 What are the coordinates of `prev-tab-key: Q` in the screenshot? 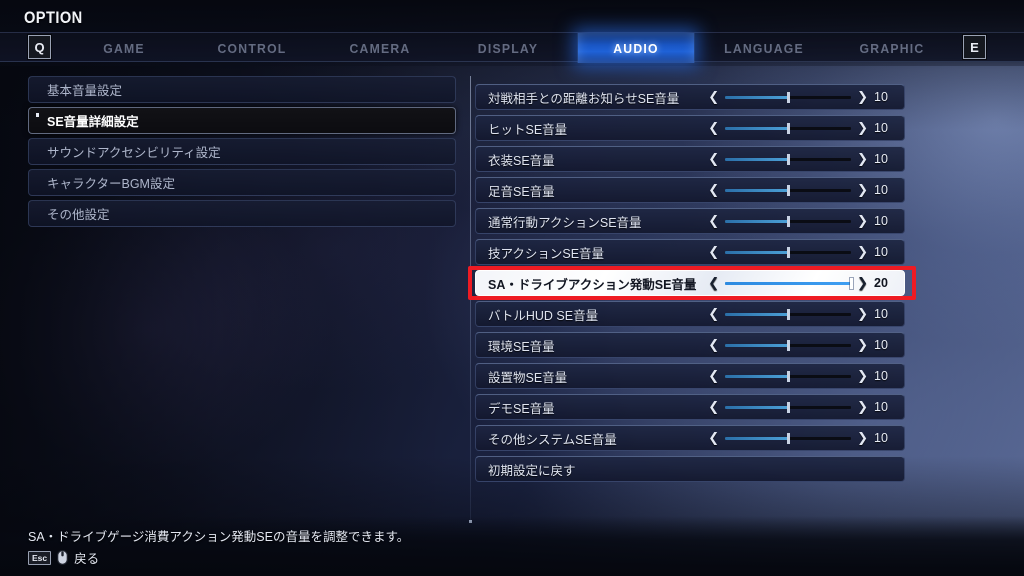 It's located at (39, 47).